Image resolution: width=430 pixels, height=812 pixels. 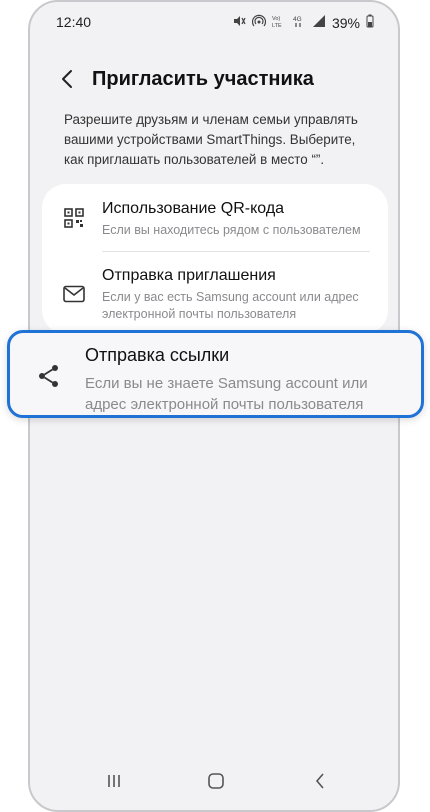 What do you see at coordinates (370, 22) in the screenshot?
I see `battery-icon` at bounding box center [370, 22].